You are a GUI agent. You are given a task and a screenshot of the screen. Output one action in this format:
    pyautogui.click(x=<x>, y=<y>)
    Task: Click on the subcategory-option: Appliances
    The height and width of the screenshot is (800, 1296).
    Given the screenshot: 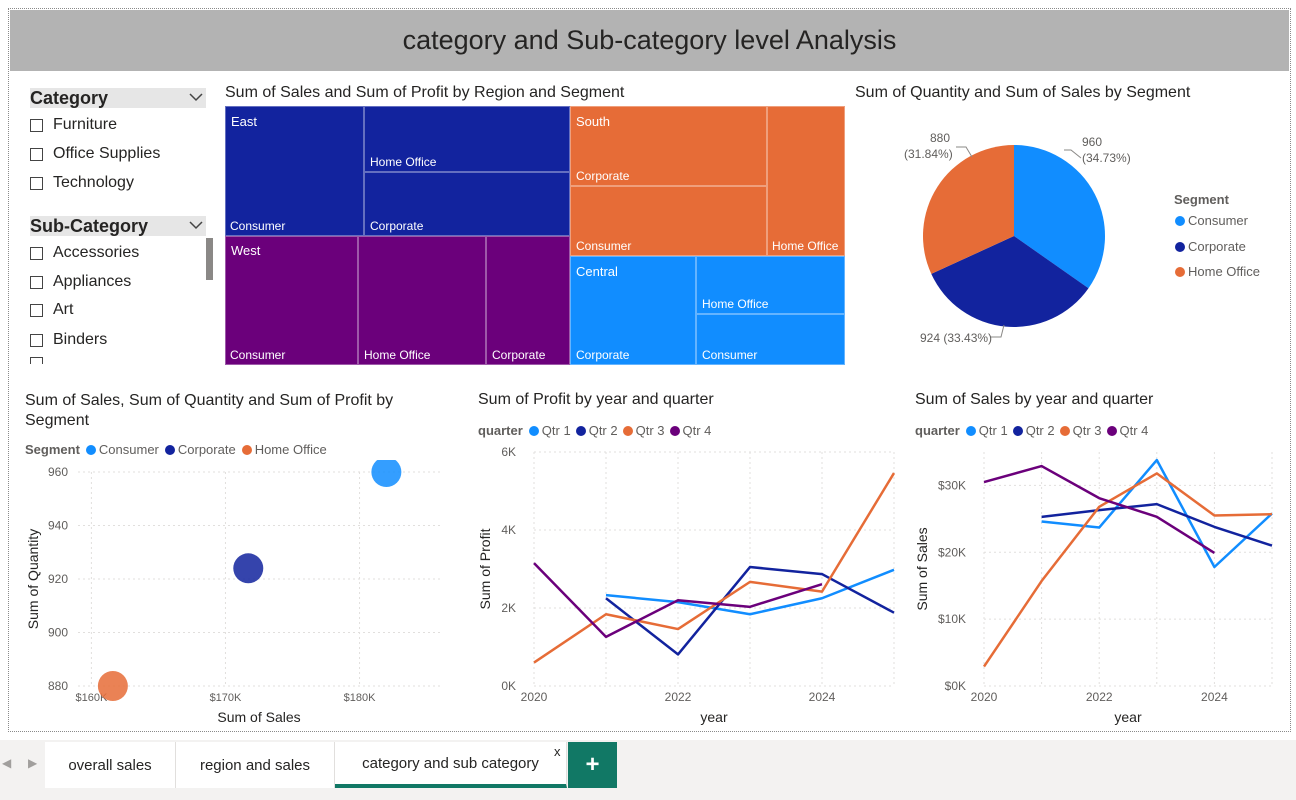 What is the action you would take?
    pyautogui.click(x=80, y=282)
    